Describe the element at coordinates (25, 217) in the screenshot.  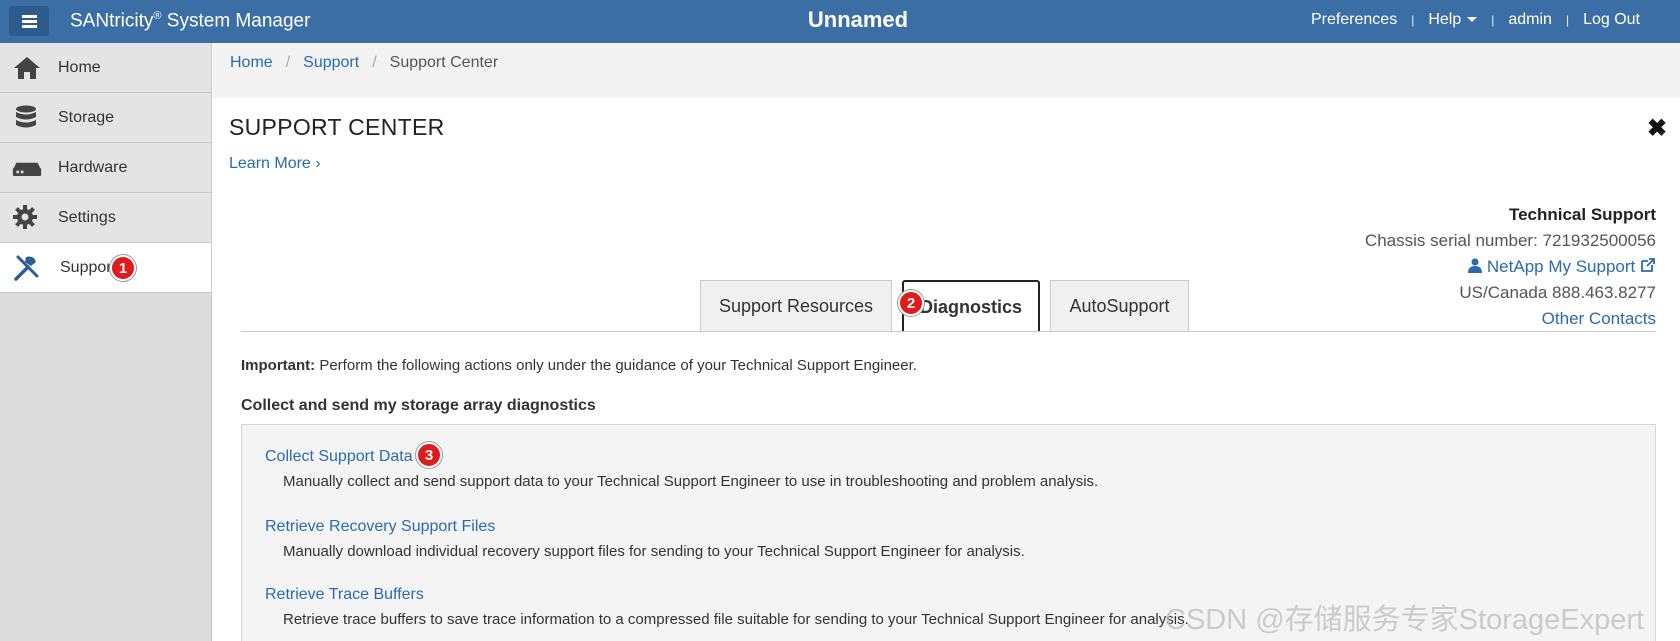
I see `gear-icon` at that location.